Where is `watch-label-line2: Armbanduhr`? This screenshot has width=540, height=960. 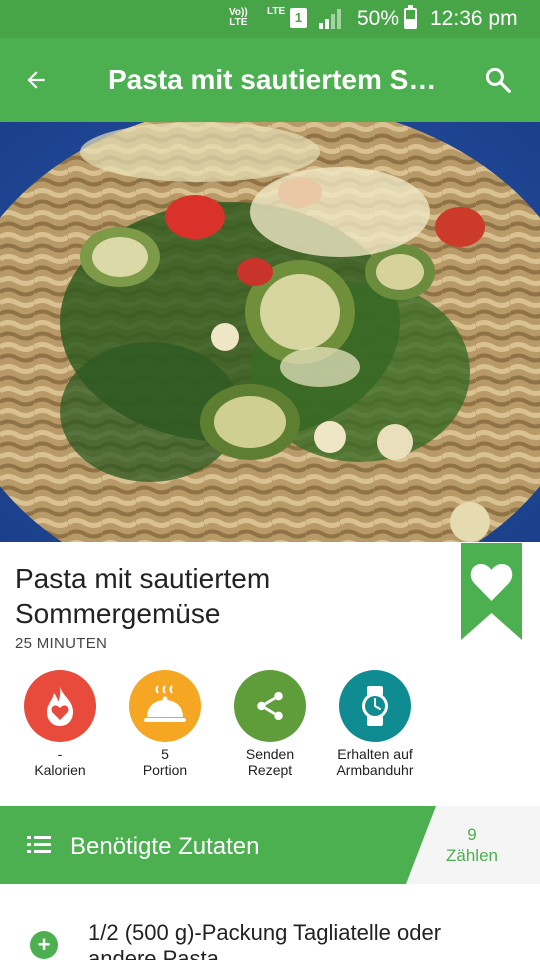 watch-label-line2: Armbanduhr is located at coordinates (375, 770).